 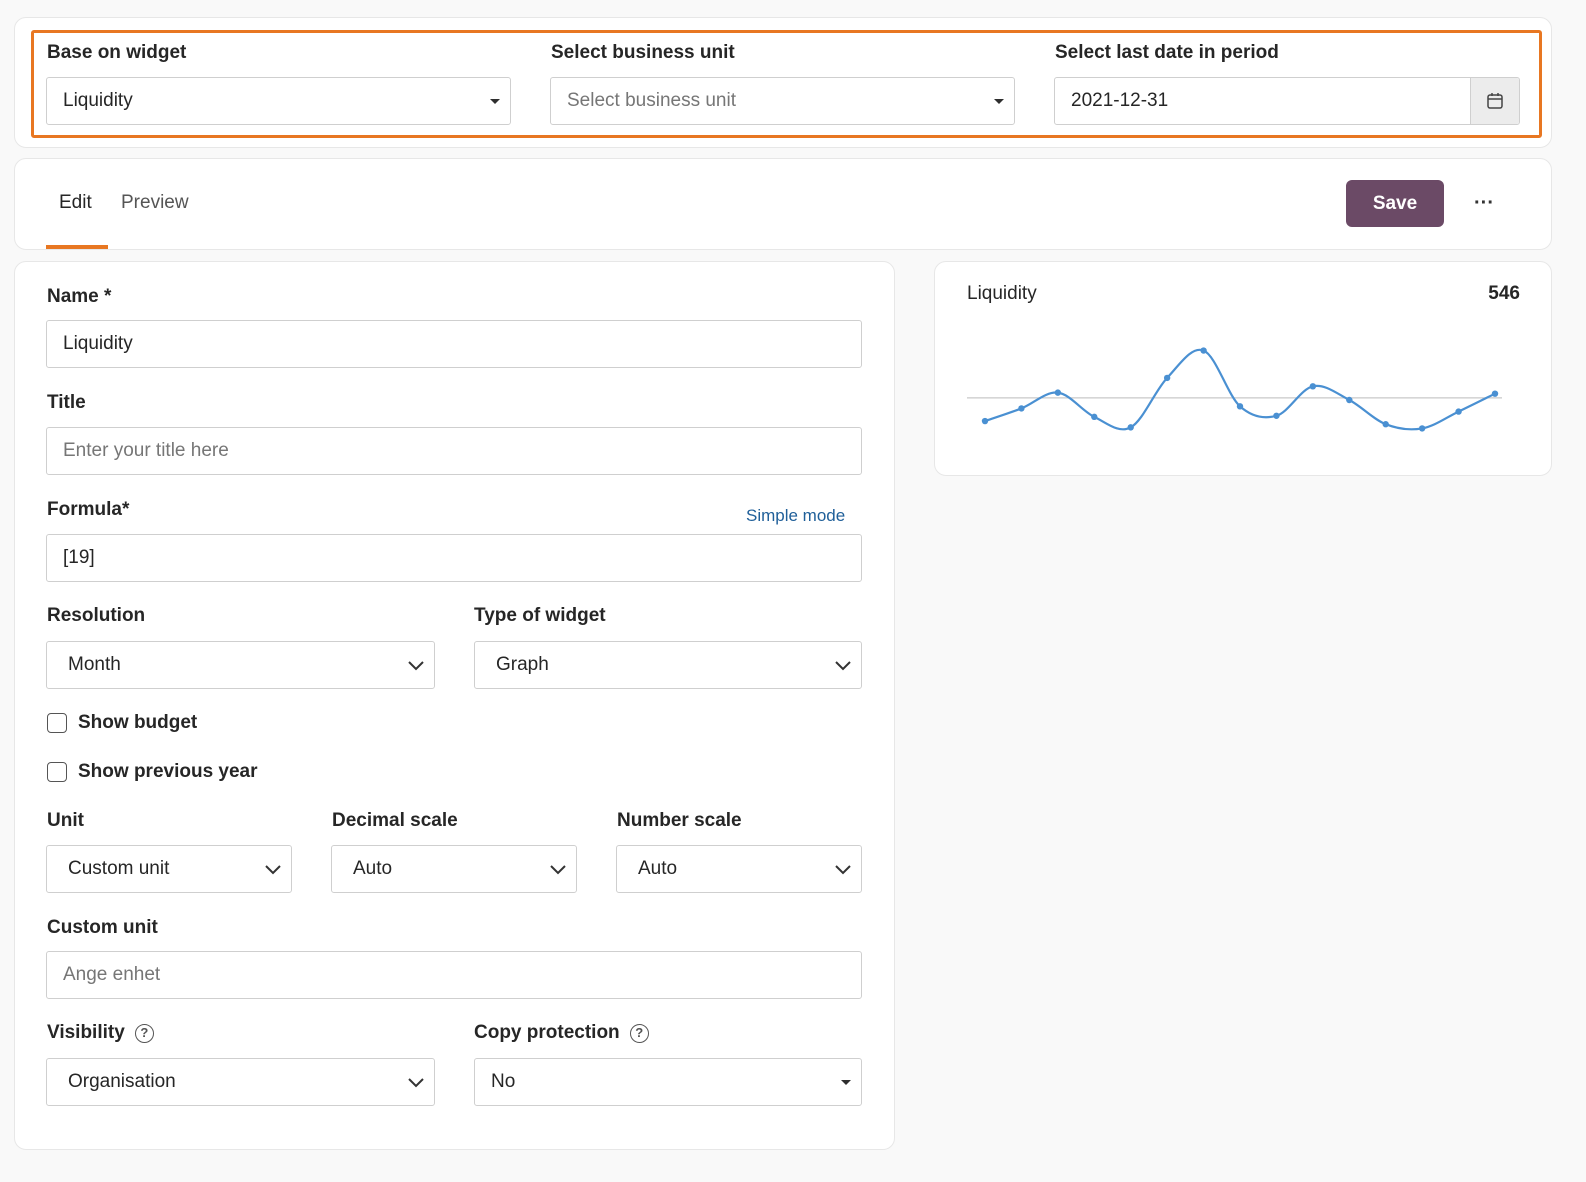 I want to click on custom-unit-input: Ange enhet, so click(x=454, y=975).